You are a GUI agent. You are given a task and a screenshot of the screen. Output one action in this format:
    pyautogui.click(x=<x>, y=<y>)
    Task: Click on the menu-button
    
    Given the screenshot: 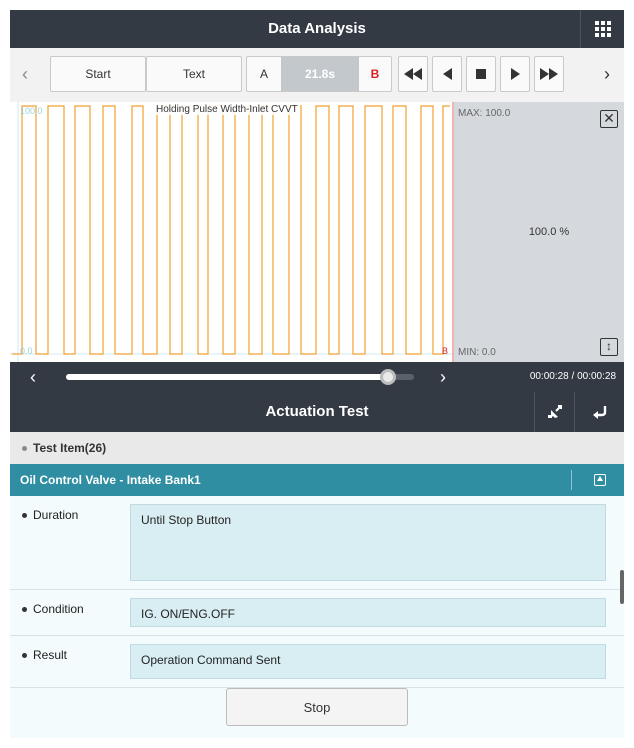 What is the action you would take?
    pyautogui.click(x=602, y=29)
    